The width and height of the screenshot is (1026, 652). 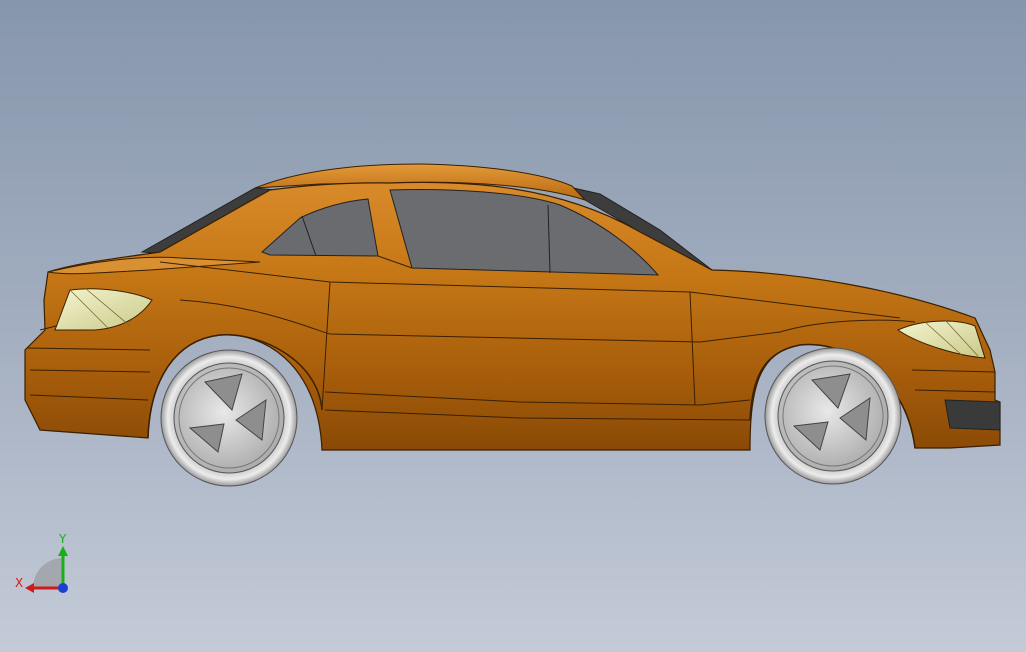 What do you see at coordinates (48, 573) in the screenshot?
I see `triad-plane` at bounding box center [48, 573].